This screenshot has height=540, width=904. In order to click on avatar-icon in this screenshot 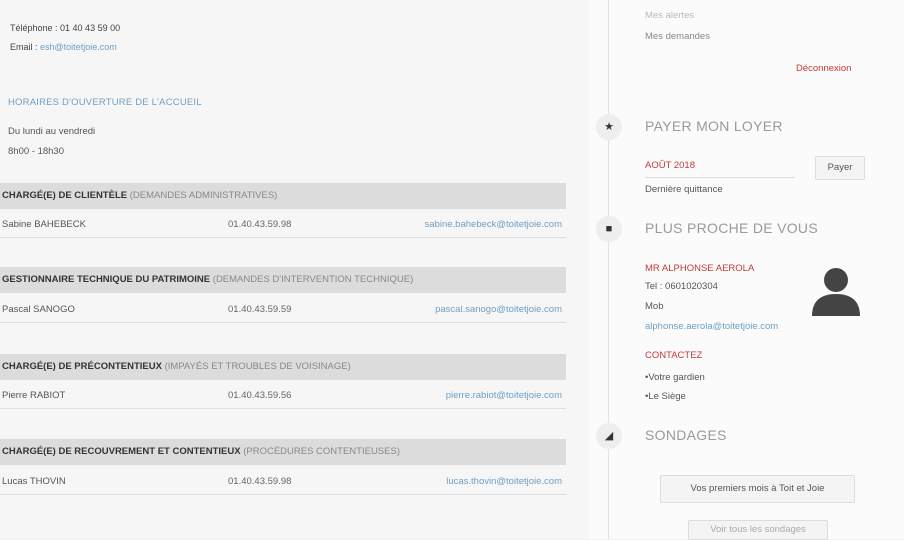, I will do `click(836, 292)`.